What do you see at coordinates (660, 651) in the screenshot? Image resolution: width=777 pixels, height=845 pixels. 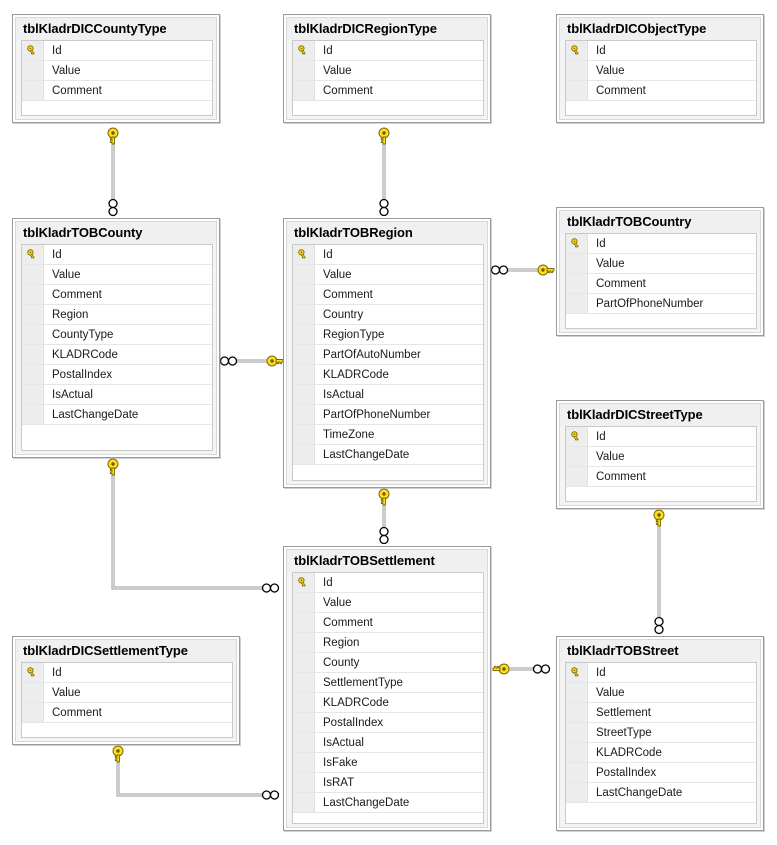 I see `table-title: tblKladrTOBStreet` at bounding box center [660, 651].